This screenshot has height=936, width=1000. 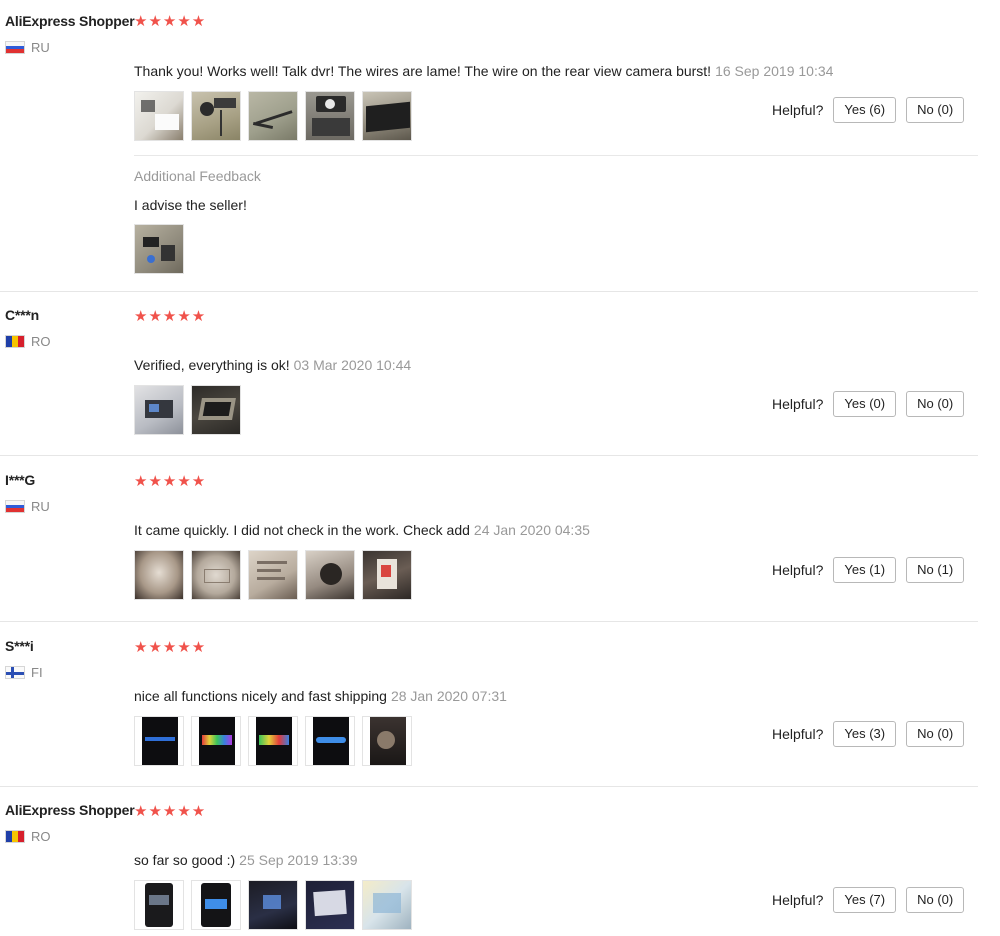 I want to click on helpful-voting: Helpful? Yes (6) No (0), so click(x=868, y=110).